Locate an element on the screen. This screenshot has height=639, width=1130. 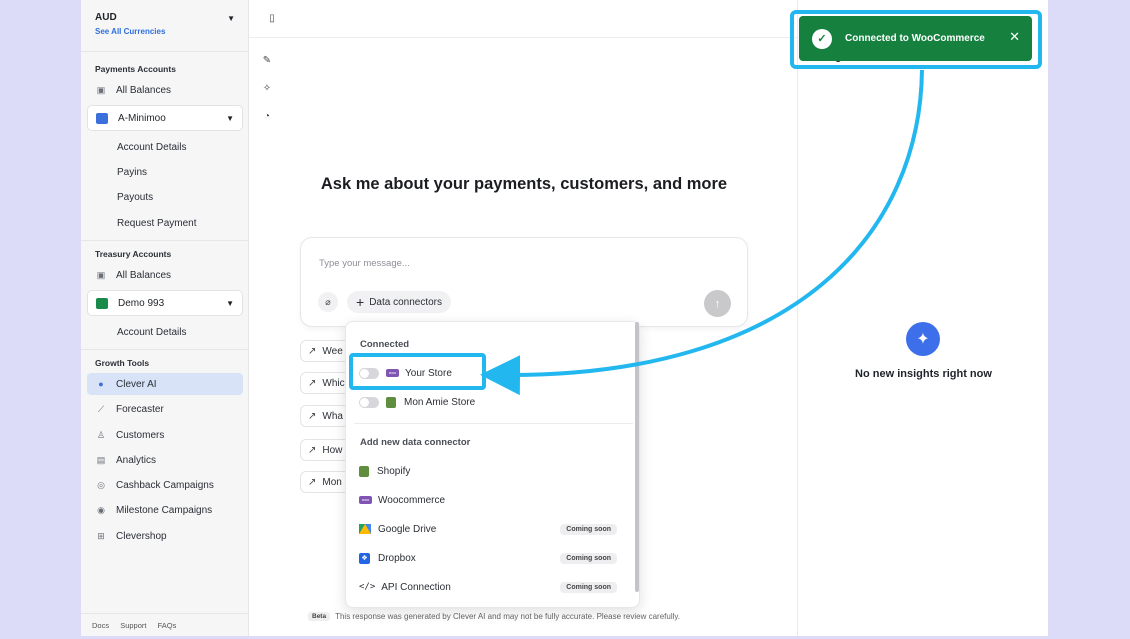
nav-payins: Payins is located at coordinates (165, 172).